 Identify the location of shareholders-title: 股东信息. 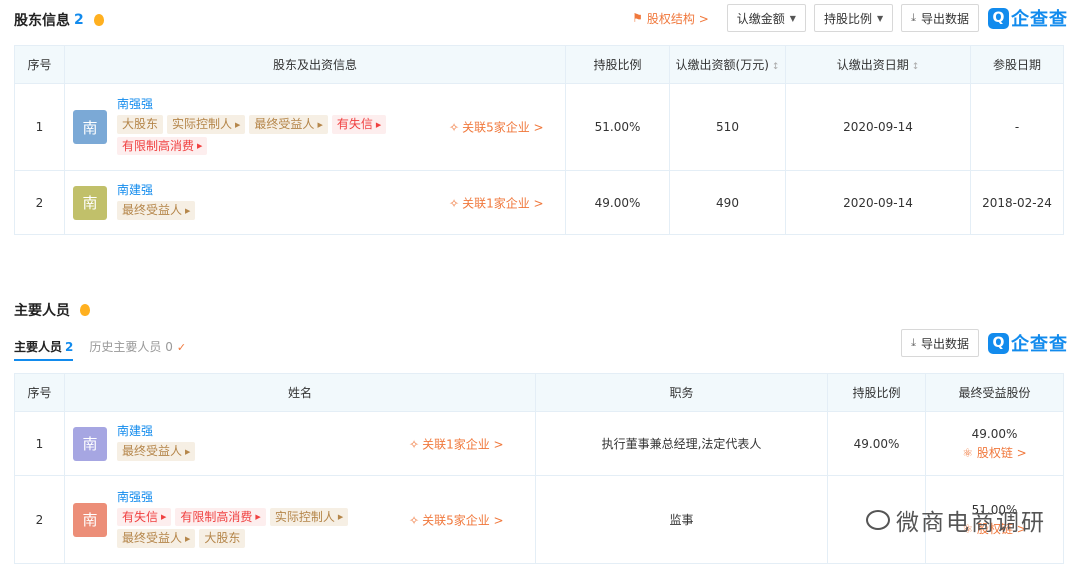
(42, 21).